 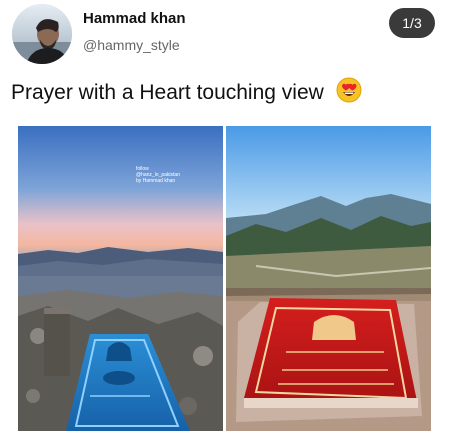 I want to click on watermark-line-author: by Hammad khan, so click(x=156, y=181).